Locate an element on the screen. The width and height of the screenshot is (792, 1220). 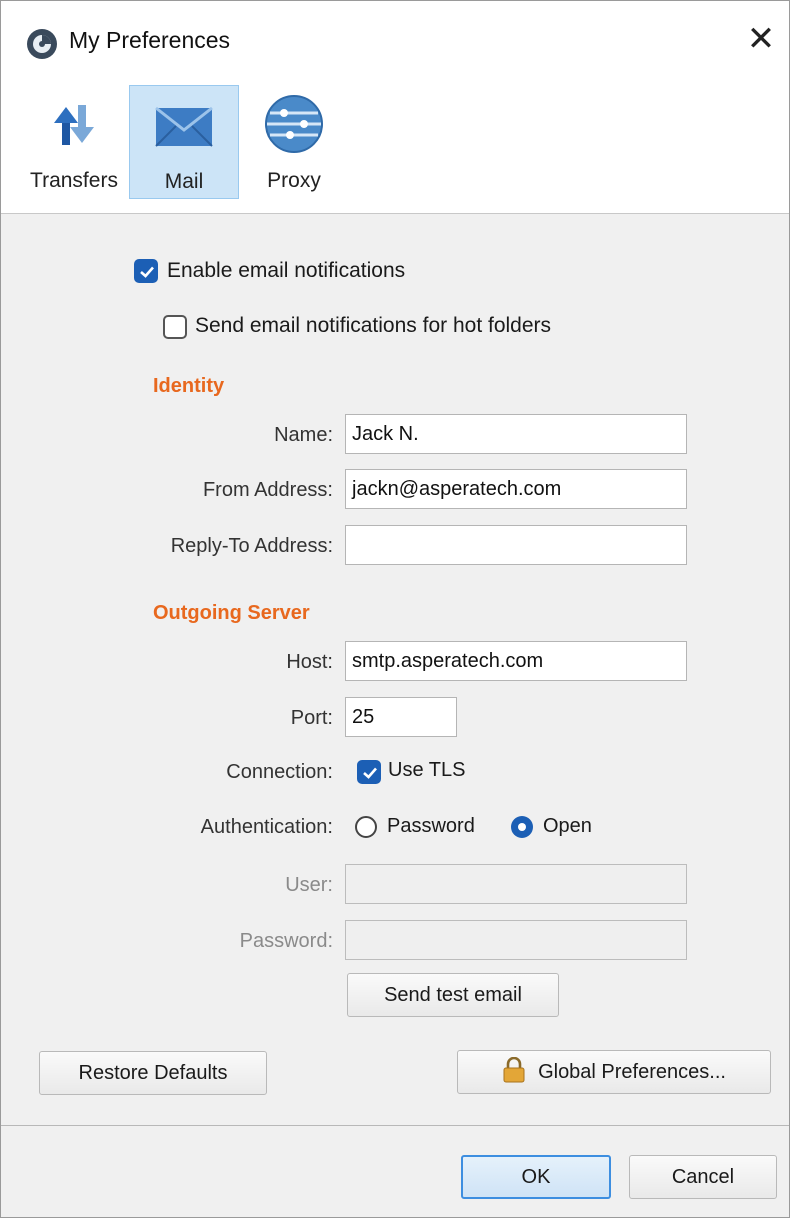
use-tls-label: Use TLS is located at coordinates (427, 770).